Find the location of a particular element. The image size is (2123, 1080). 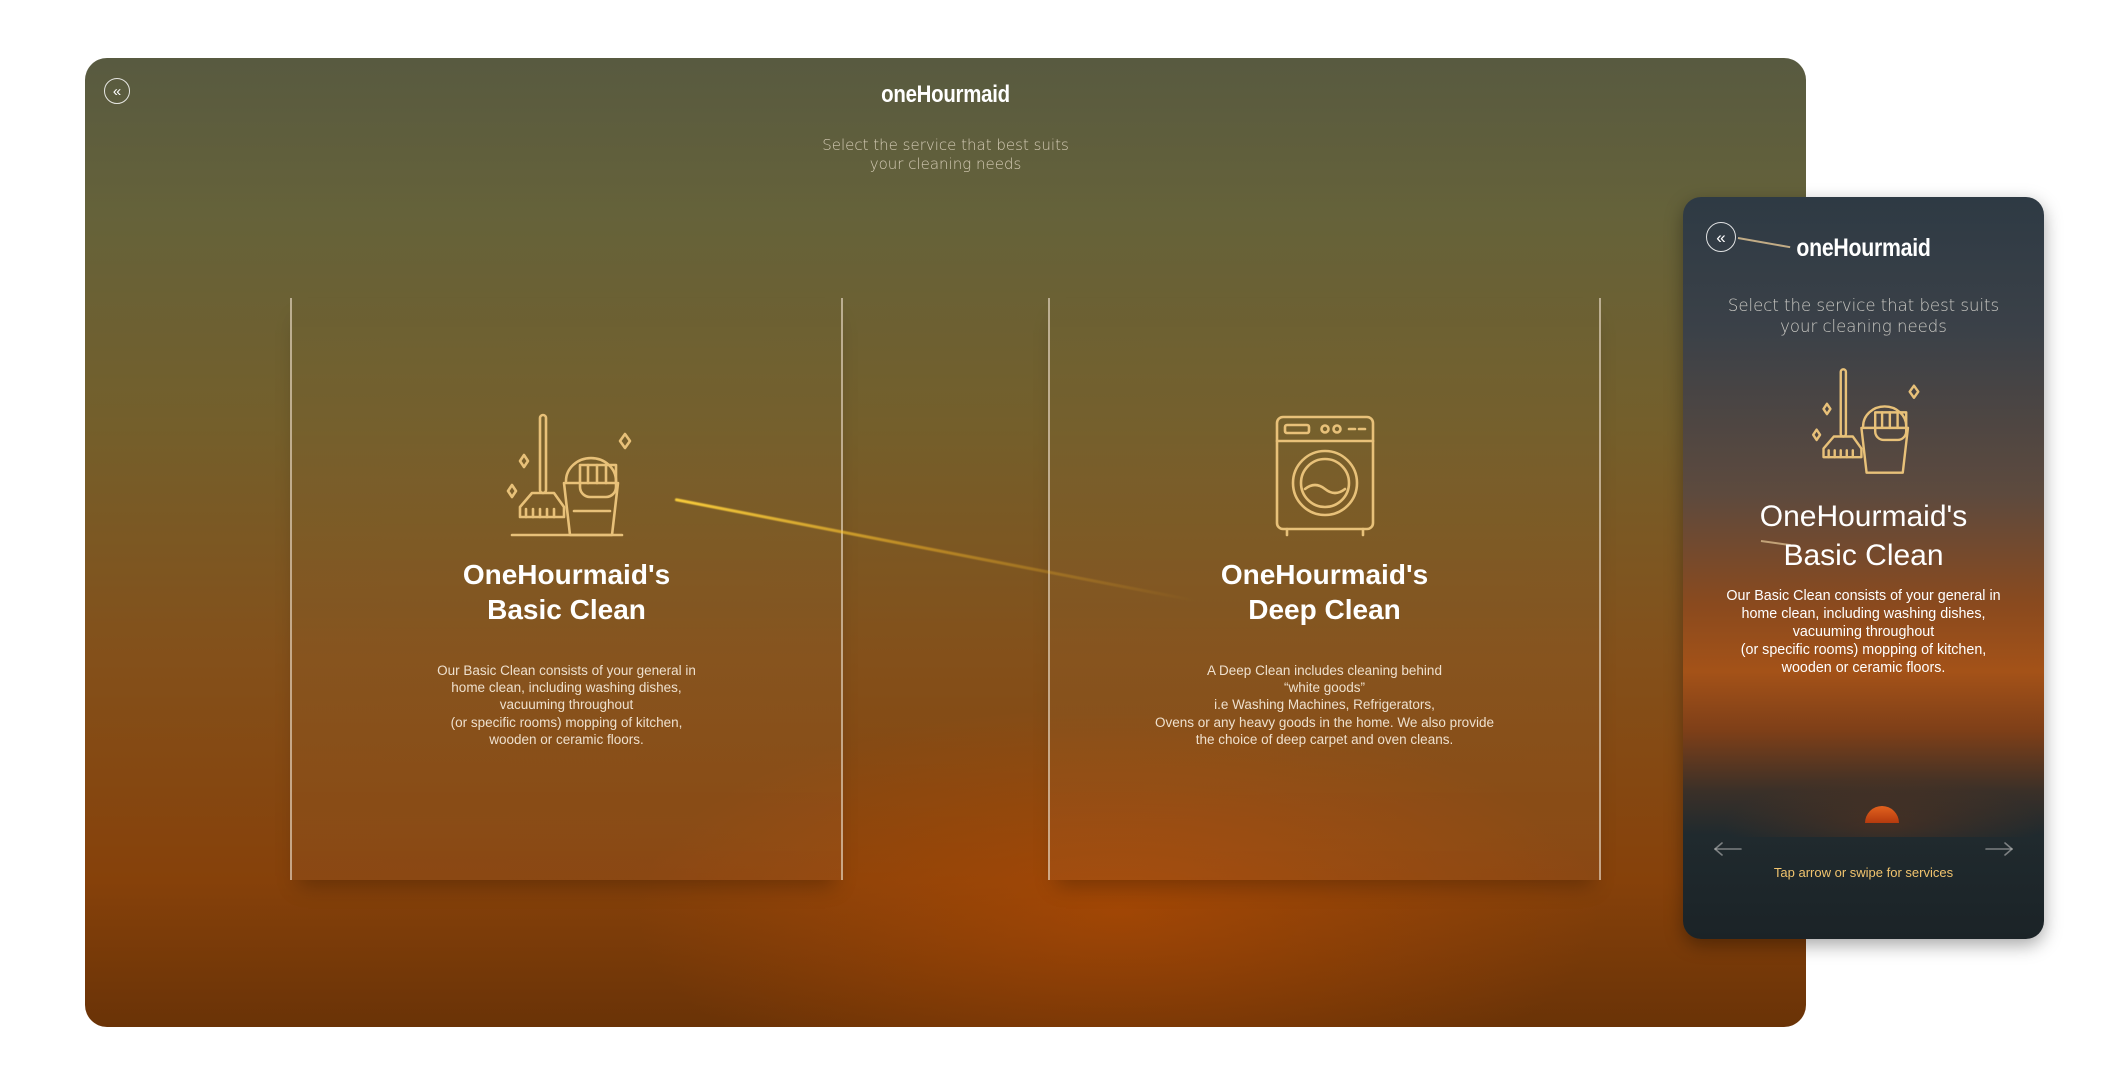

arrow-left-icon is located at coordinates (1728, 849).